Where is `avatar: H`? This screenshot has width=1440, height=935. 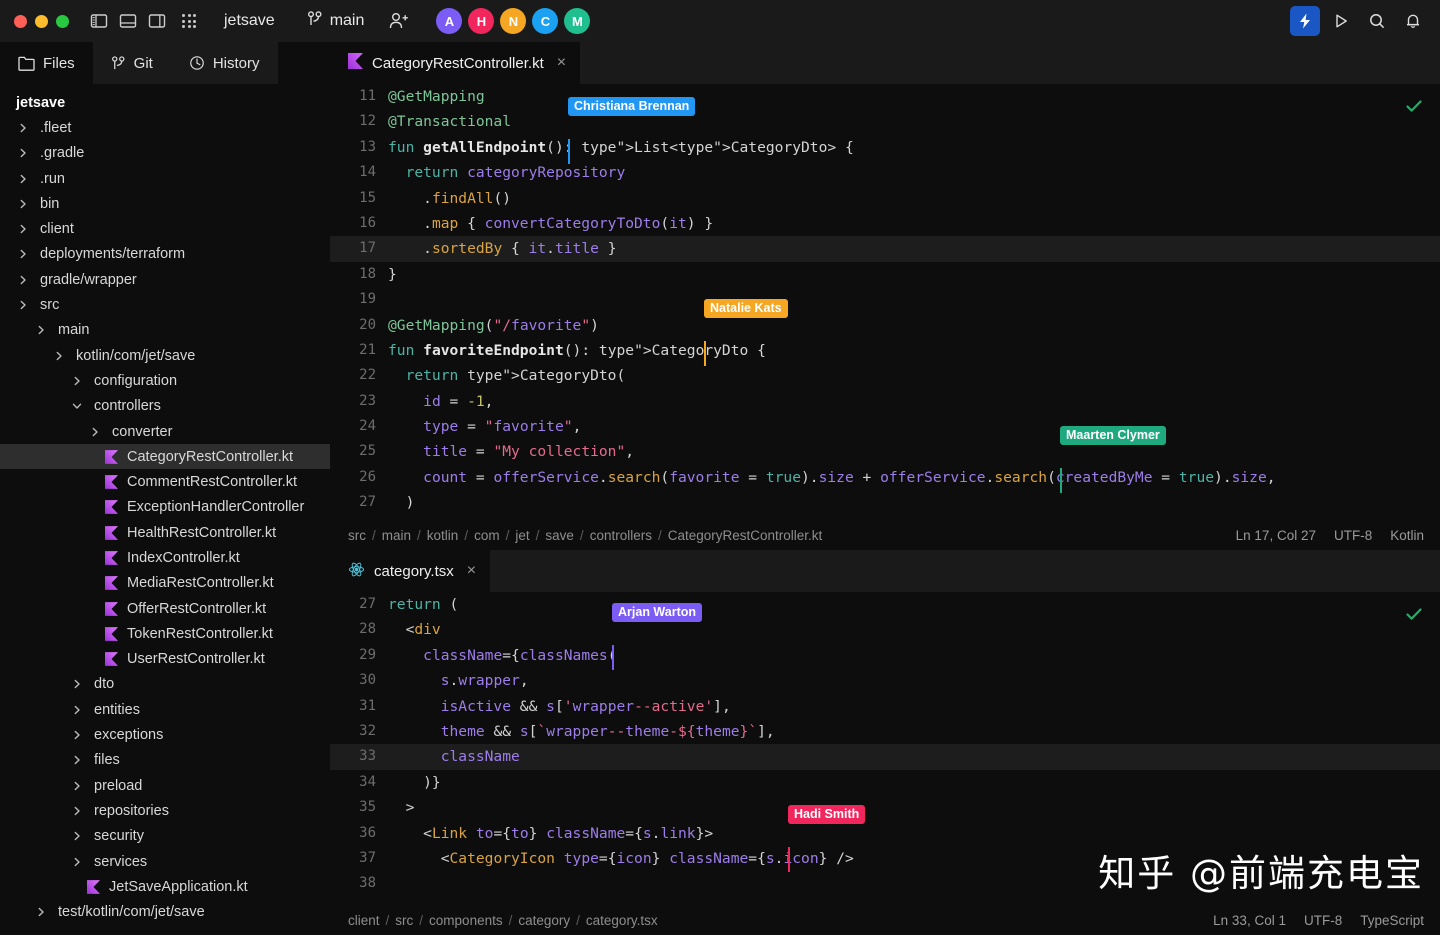 avatar: H is located at coordinates (481, 21).